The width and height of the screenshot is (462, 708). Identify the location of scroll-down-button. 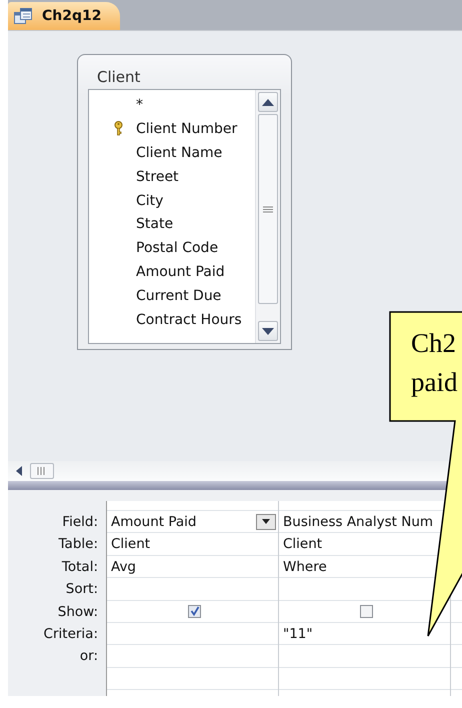
(268, 331).